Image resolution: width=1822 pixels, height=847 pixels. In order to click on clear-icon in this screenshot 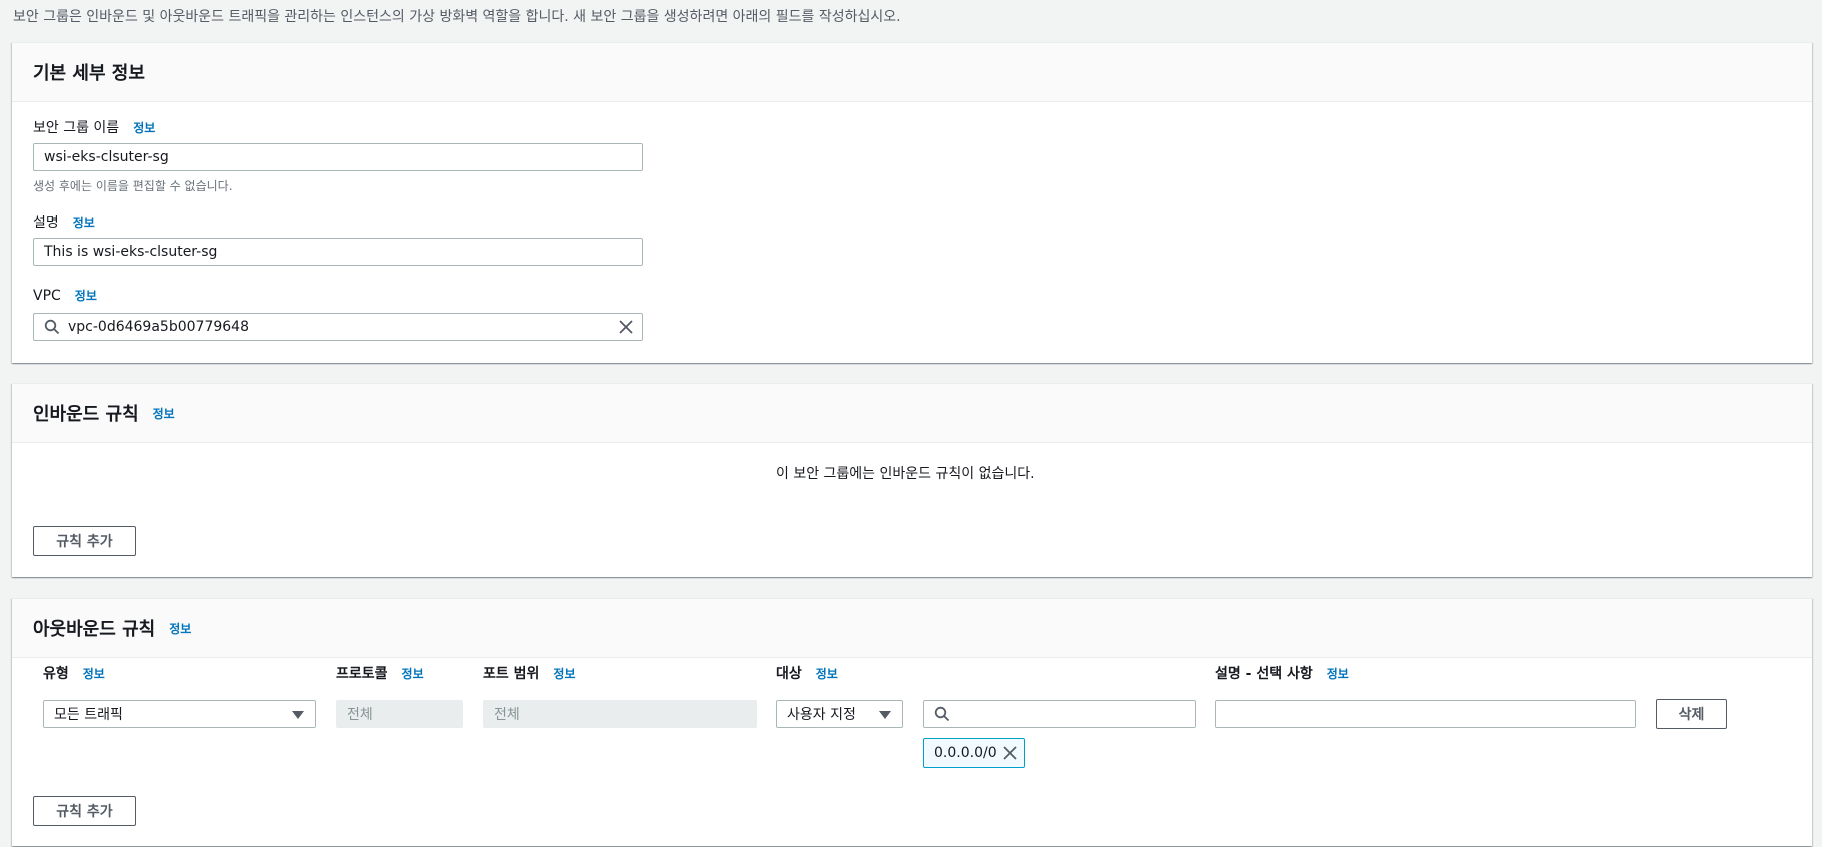, I will do `click(626, 327)`.